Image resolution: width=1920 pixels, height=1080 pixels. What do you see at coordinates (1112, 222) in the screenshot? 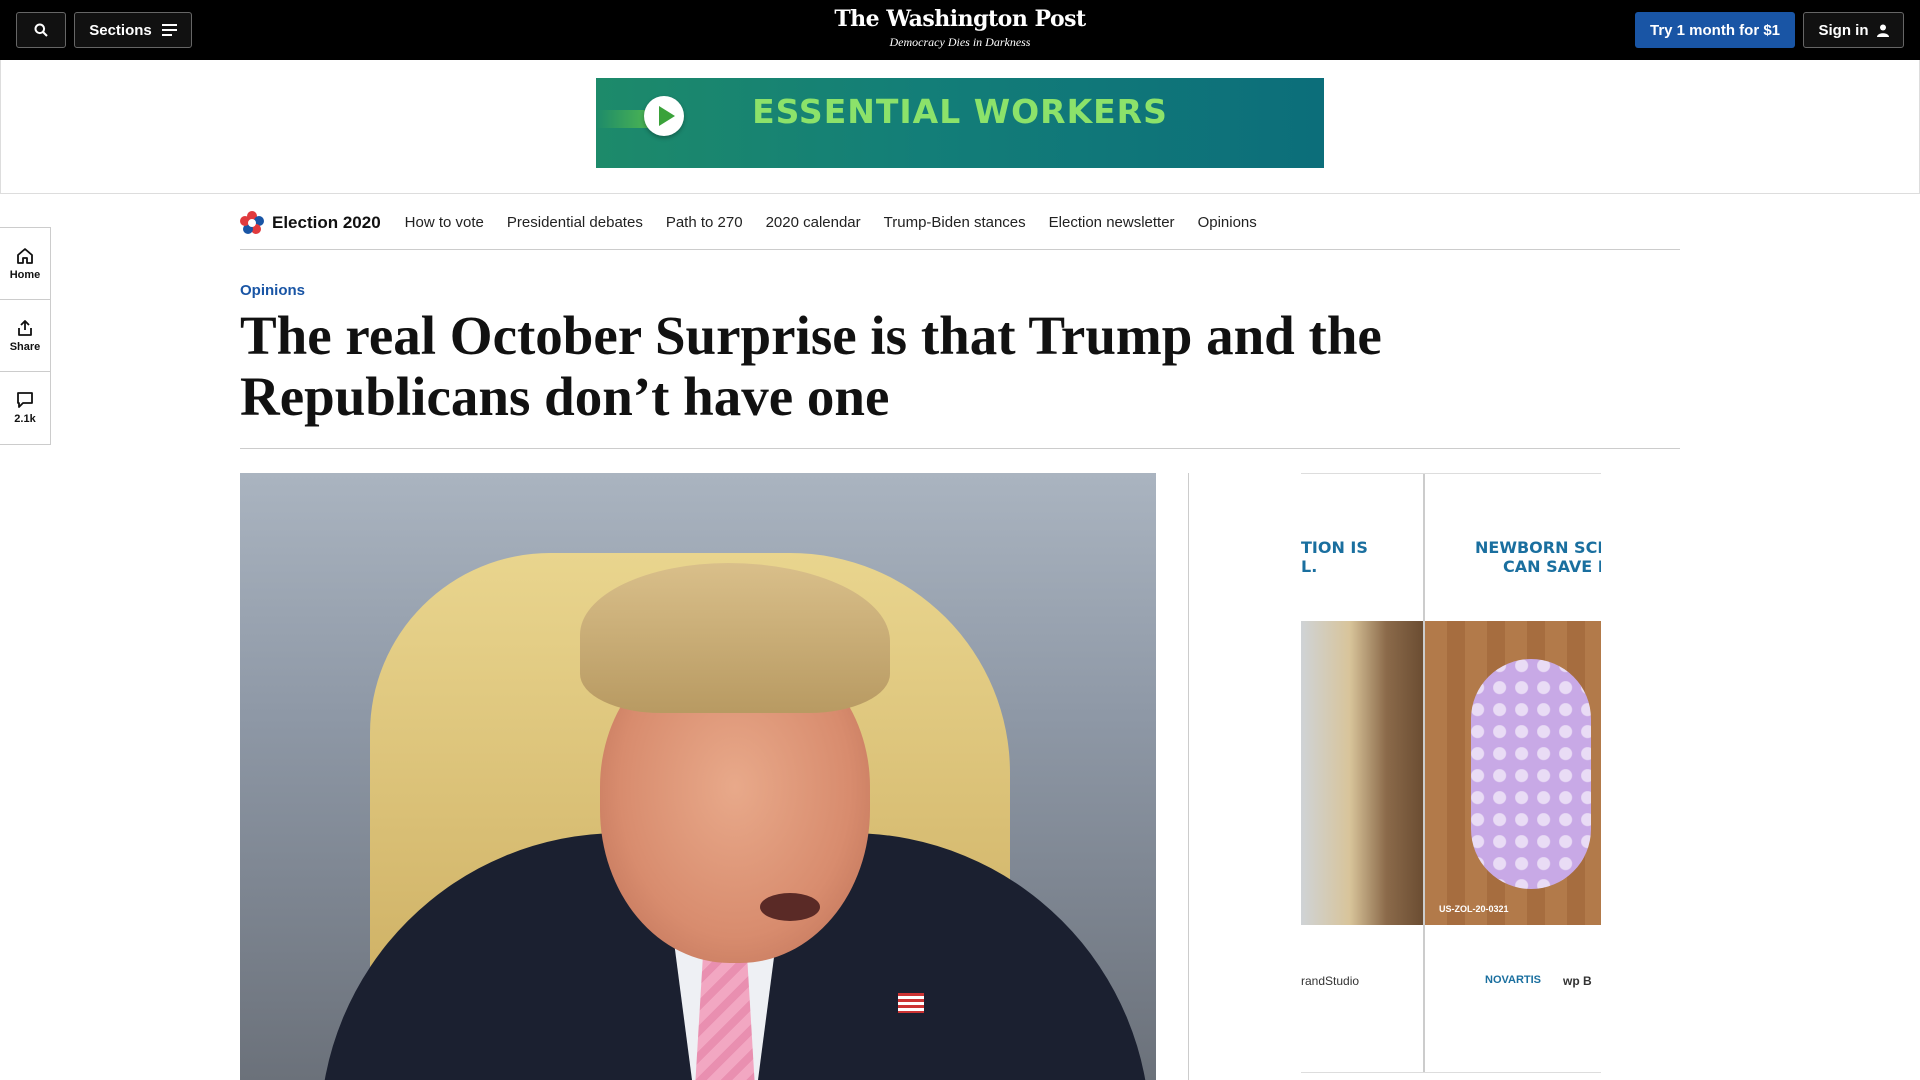
I see `nav-item-election-newsletter: Election newsletter` at bounding box center [1112, 222].